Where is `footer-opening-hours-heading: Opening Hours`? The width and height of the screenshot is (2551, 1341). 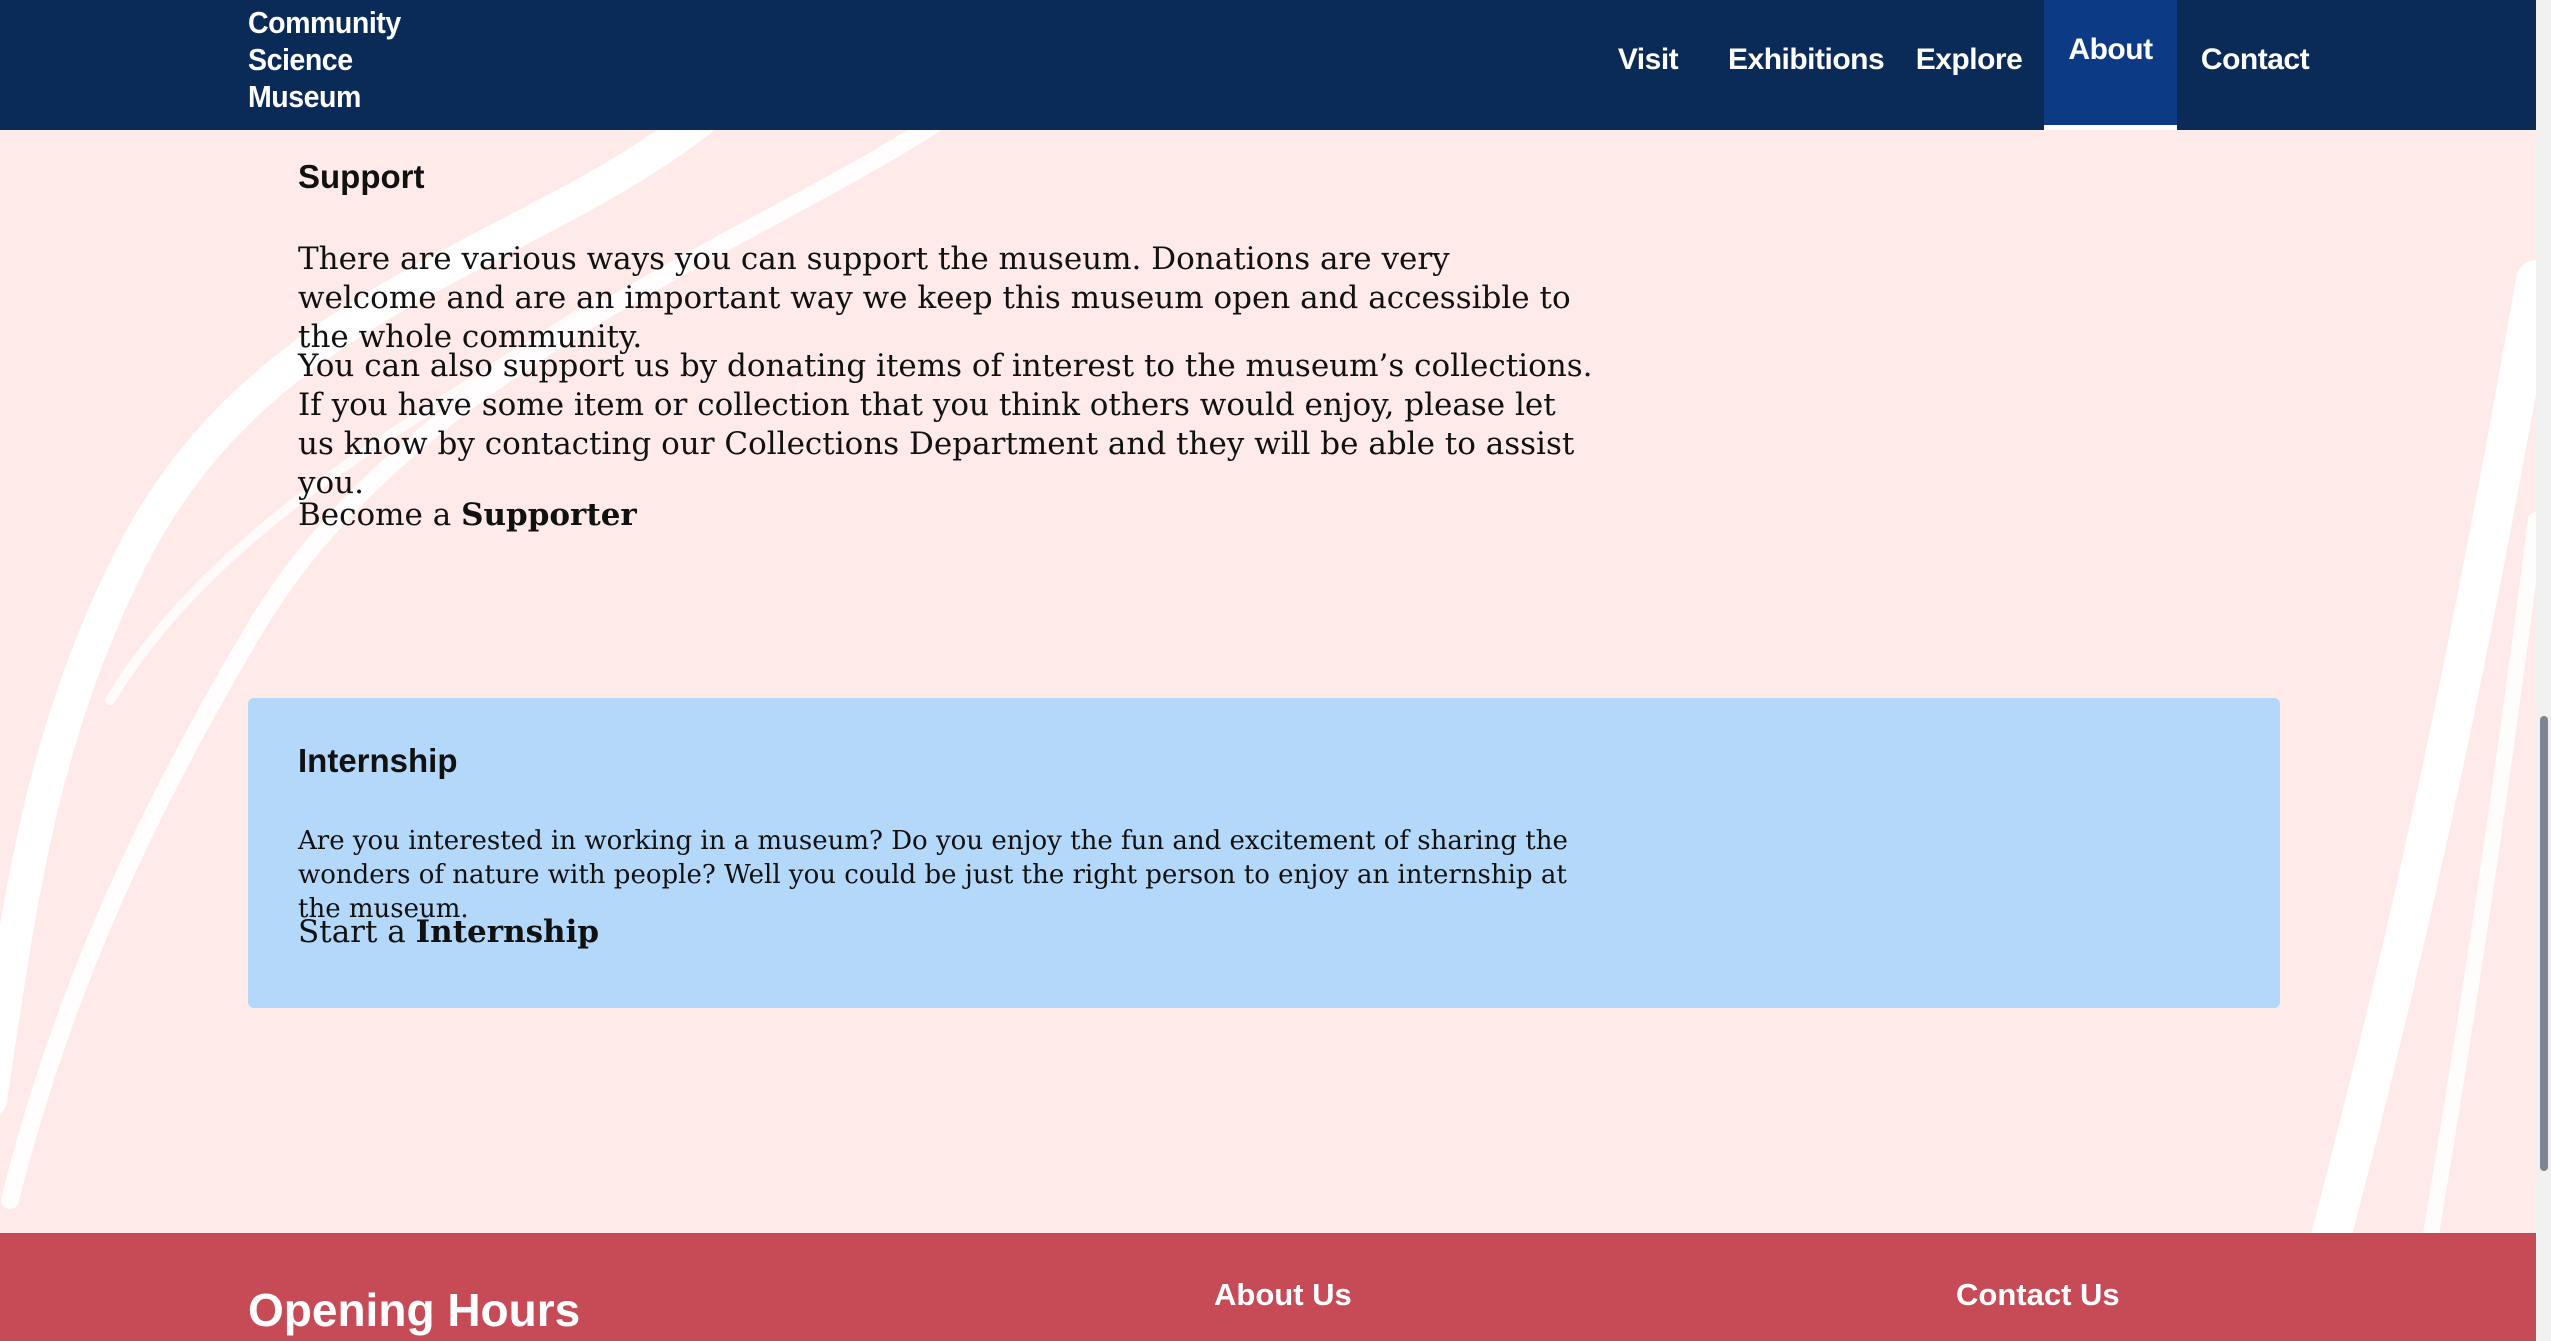 footer-opening-hours-heading: Opening Hours is located at coordinates (414, 1310).